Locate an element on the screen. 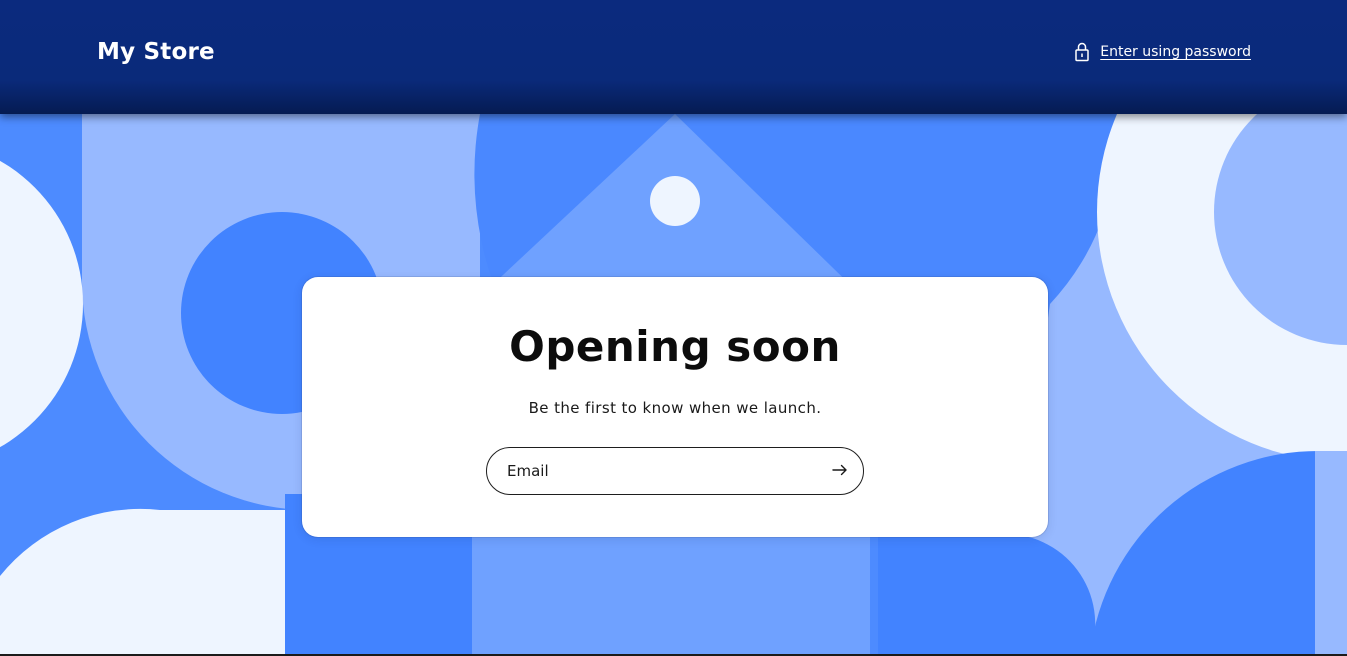  enter-password-label: Enter using password is located at coordinates (1175, 52).